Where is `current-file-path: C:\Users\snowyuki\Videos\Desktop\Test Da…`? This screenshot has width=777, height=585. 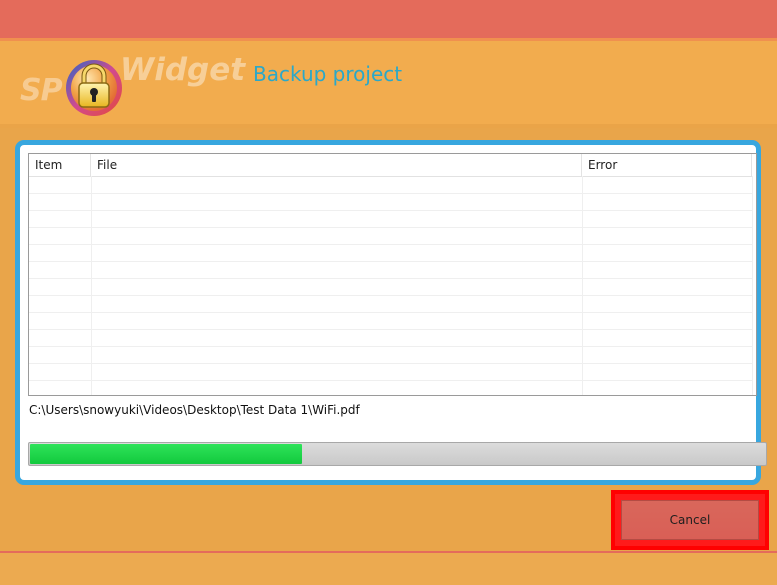
current-file-path: C:\Users\snowyuki\Videos\Desktop\Test Da… is located at coordinates (194, 410).